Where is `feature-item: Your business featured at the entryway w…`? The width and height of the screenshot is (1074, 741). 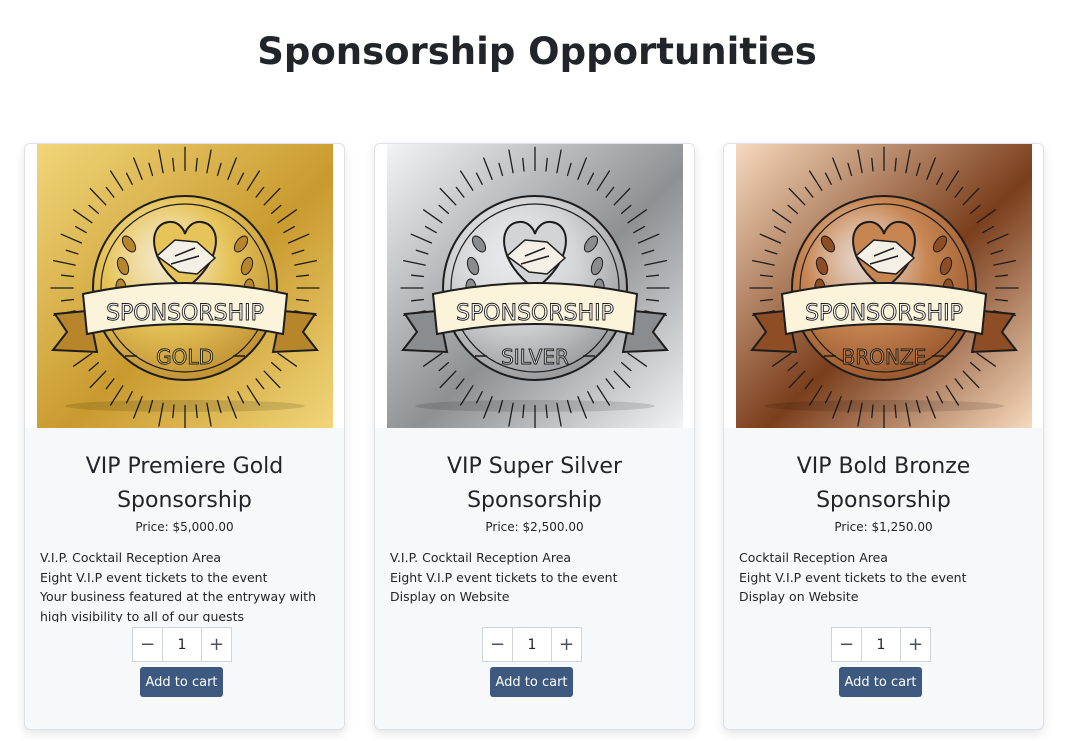
feature-item: Your business featured at the entryway w… is located at coordinates (178, 605).